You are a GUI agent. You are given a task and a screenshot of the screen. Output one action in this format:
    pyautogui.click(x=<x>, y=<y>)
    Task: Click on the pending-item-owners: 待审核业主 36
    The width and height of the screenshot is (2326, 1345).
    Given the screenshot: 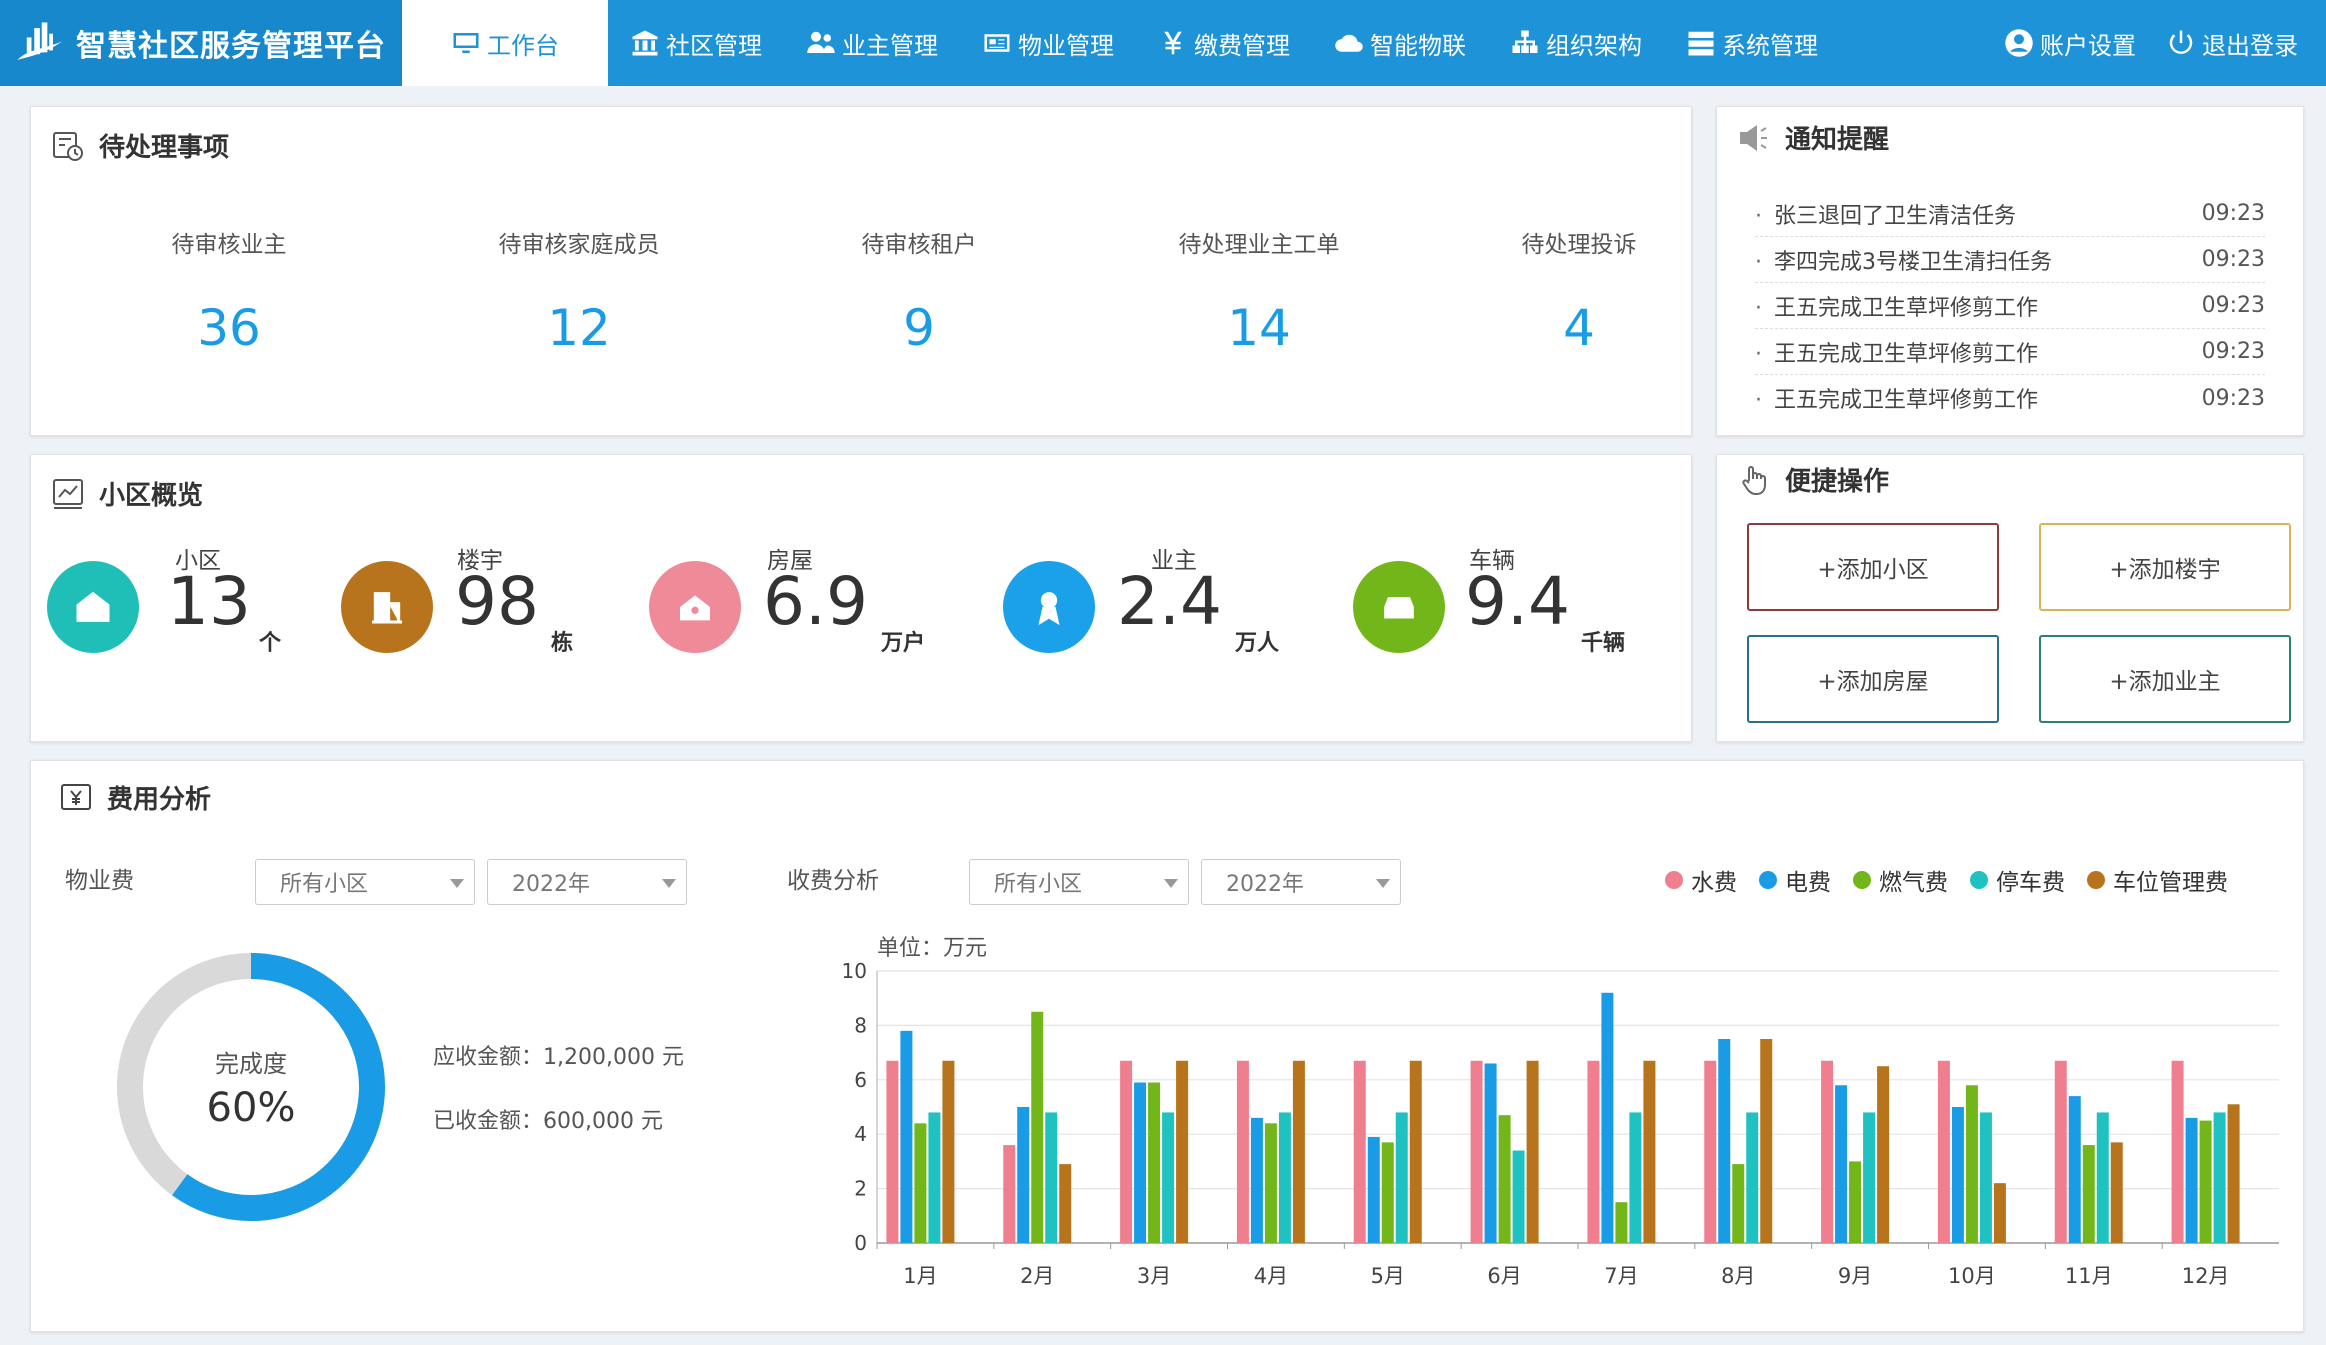 What is the action you would take?
    pyautogui.click(x=229, y=291)
    